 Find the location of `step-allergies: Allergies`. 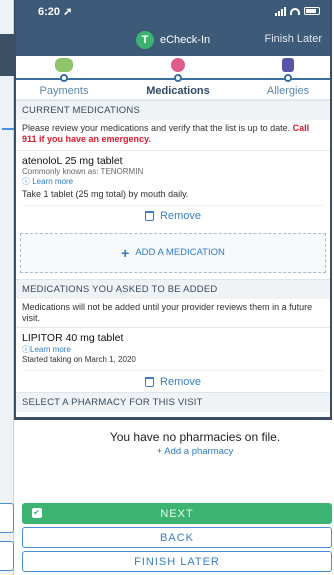

step-allergies: Allergies is located at coordinates (284, 77).